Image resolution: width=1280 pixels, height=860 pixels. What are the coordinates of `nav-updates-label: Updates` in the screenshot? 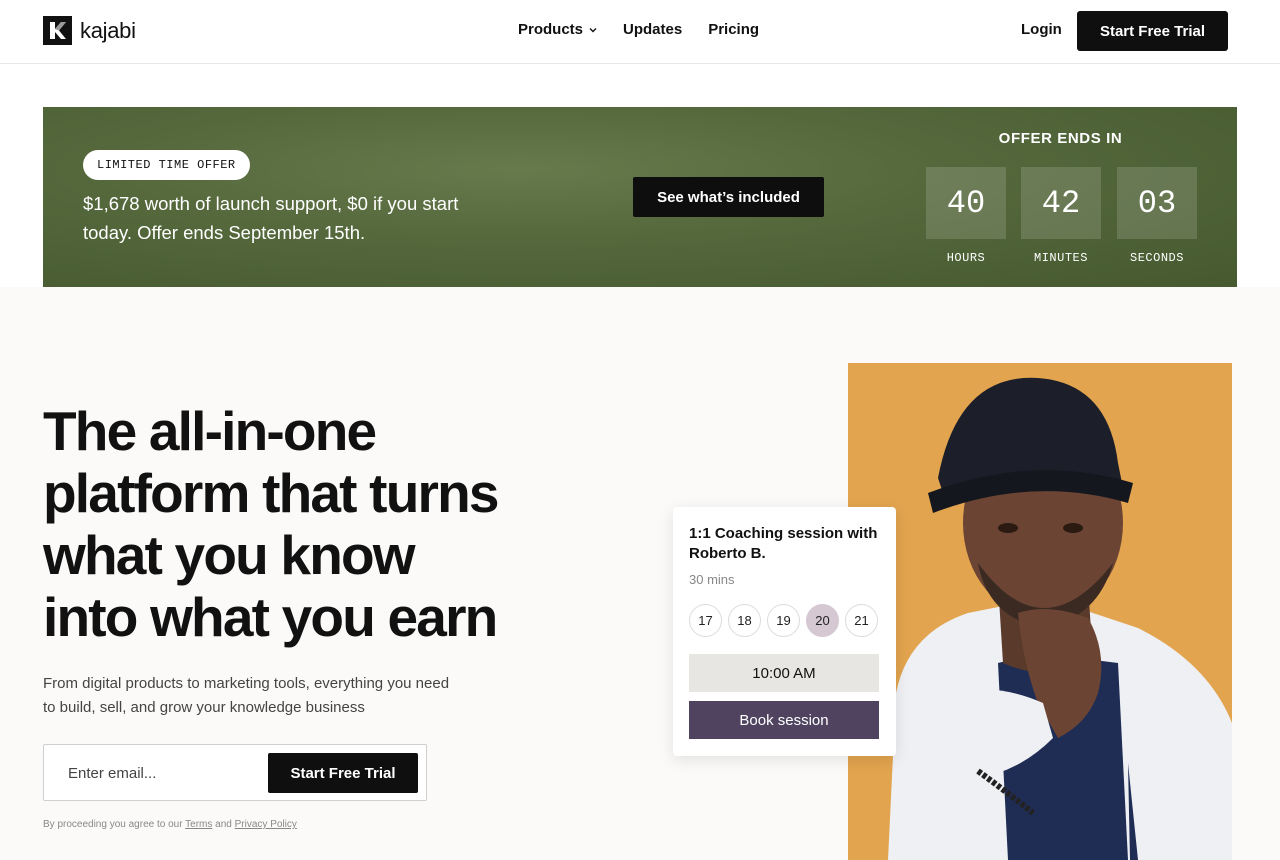 It's located at (653, 29).